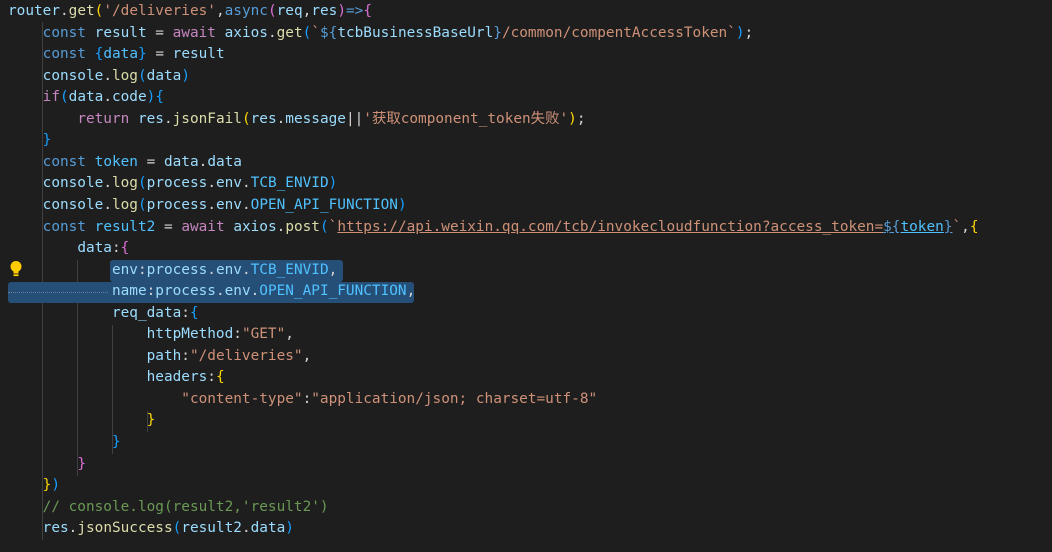 This screenshot has width=1052, height=552. What do you see at coordinates (81, 11) in the screenshot?
I see `code-token: get` at bounding box center [81, 11].